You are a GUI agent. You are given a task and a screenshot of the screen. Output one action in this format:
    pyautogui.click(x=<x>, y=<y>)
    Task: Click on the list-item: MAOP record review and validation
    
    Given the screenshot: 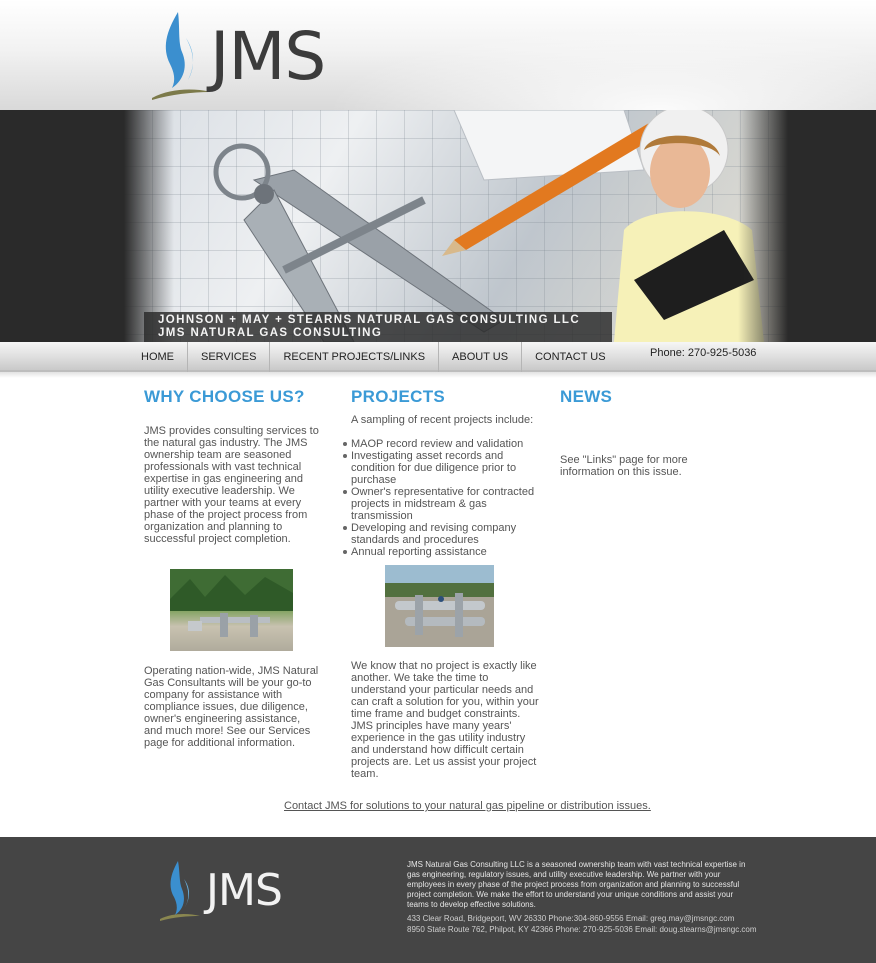 What is the action you would take?
    pyautogui.click(x=442, y=444)
    